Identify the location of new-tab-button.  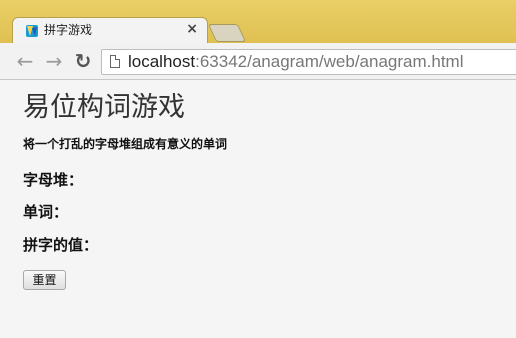
(227, 33).